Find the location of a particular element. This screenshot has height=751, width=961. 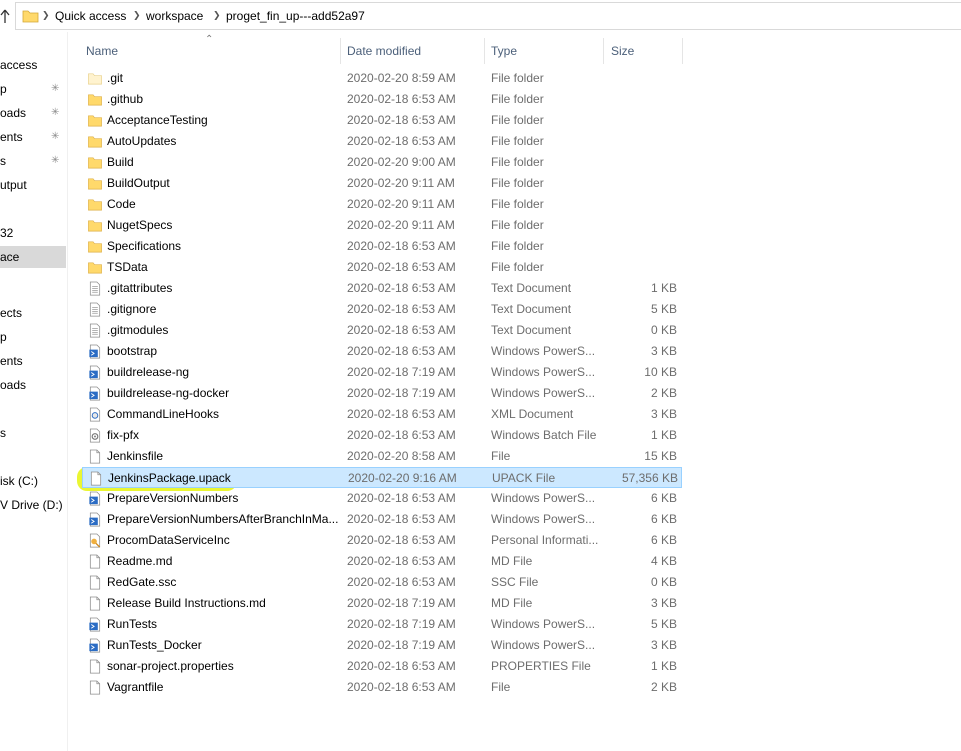

file-size: 3 KB is located at coordinates (663, 351).